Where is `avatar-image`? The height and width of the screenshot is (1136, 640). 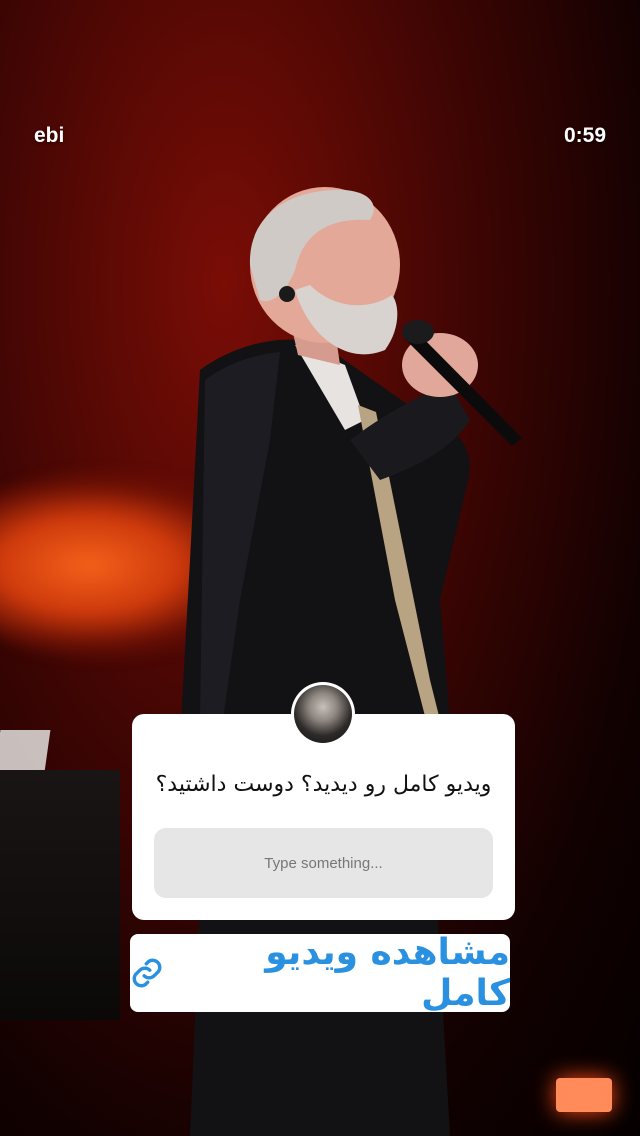 avatar-image is located at coordinates (323, 714).